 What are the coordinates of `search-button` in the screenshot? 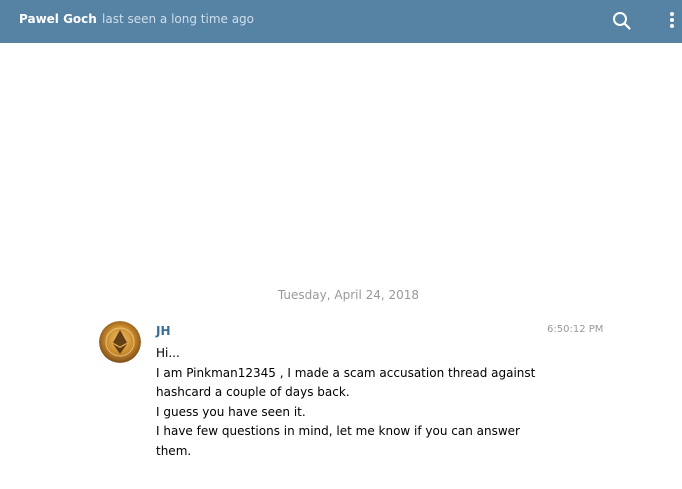 It's located at (622, 21).